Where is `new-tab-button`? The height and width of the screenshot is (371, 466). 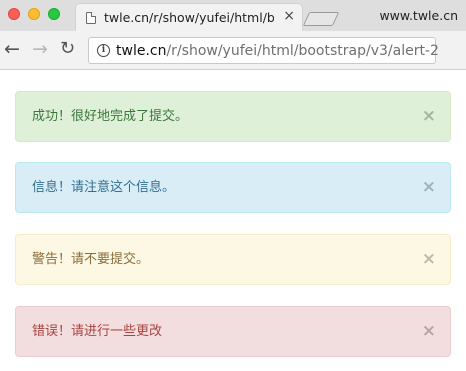
new-tab-button is located at coordinates (321, 19).